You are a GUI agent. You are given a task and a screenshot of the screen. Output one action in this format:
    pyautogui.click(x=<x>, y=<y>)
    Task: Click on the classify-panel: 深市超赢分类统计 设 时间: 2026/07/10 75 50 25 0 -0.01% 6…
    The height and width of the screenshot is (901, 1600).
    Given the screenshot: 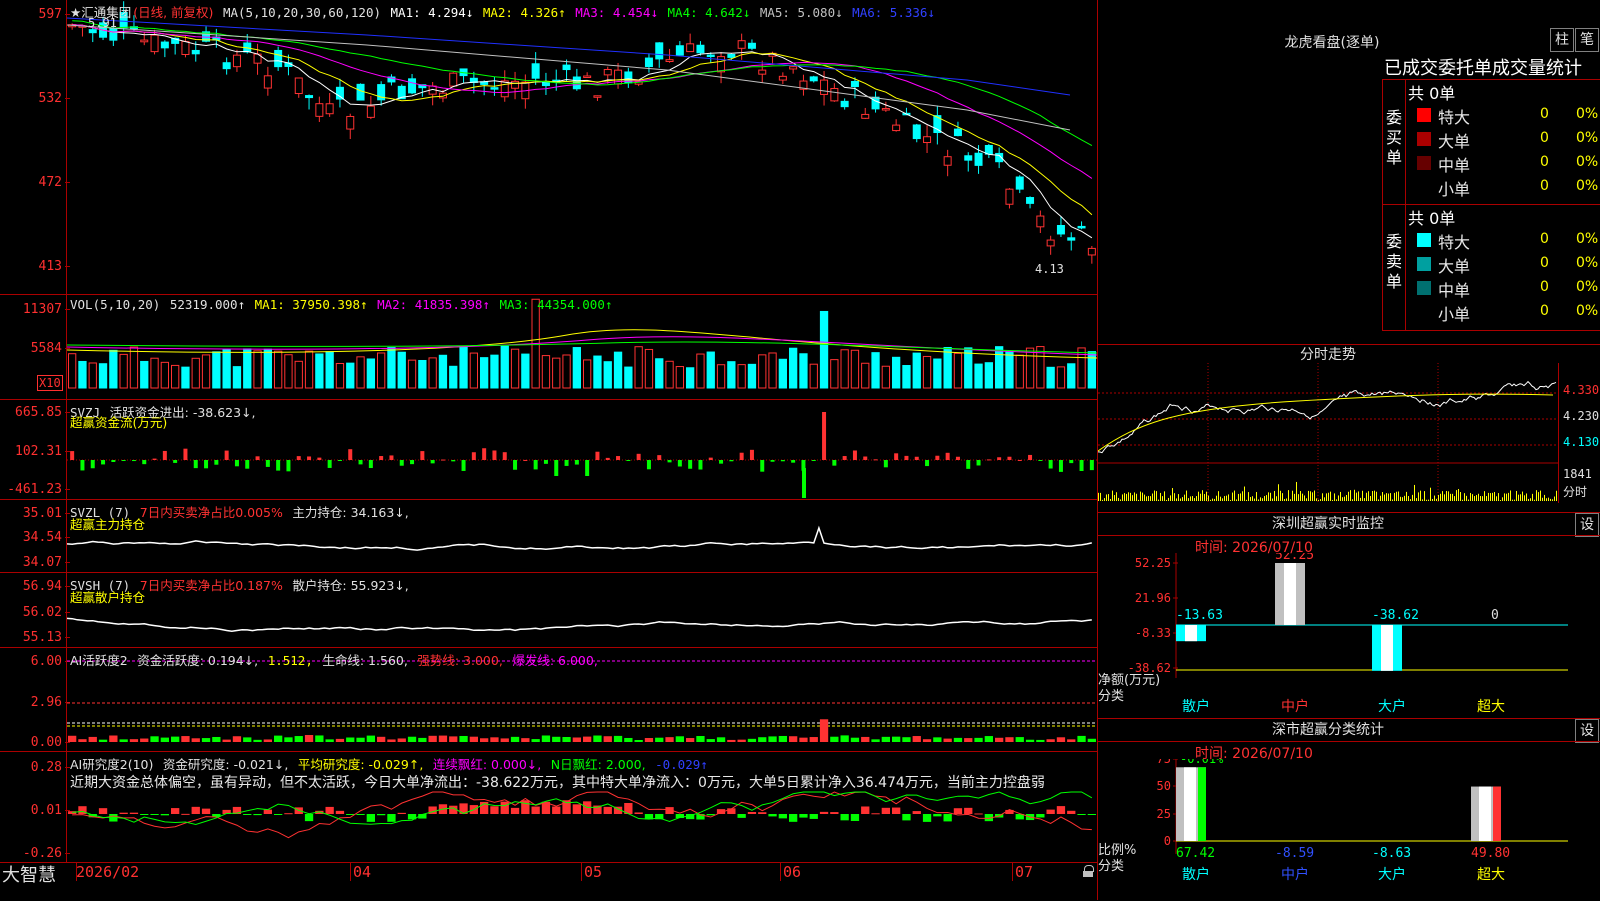 What is the action you would take?
    pyautogui.click(x=1349, y=809)
    